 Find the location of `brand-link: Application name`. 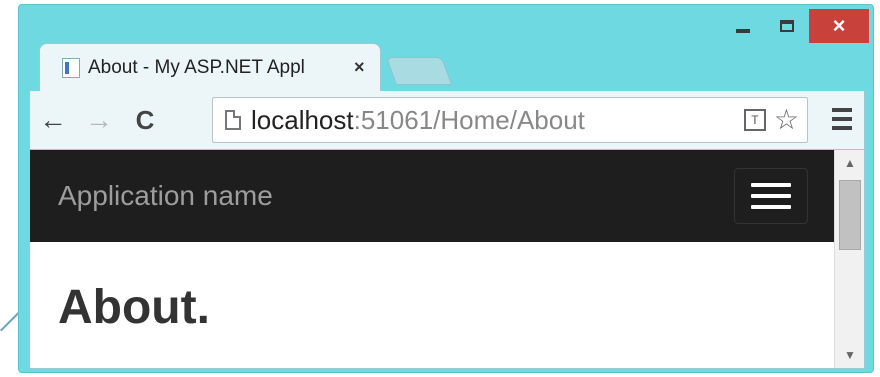

brand-link: Application name is located at coordinates (165, 196).